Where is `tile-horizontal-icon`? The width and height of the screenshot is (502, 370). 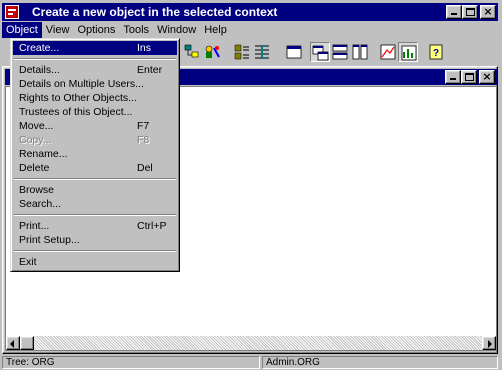 tile-horizontal-icon is located at coordinates (340, 52).